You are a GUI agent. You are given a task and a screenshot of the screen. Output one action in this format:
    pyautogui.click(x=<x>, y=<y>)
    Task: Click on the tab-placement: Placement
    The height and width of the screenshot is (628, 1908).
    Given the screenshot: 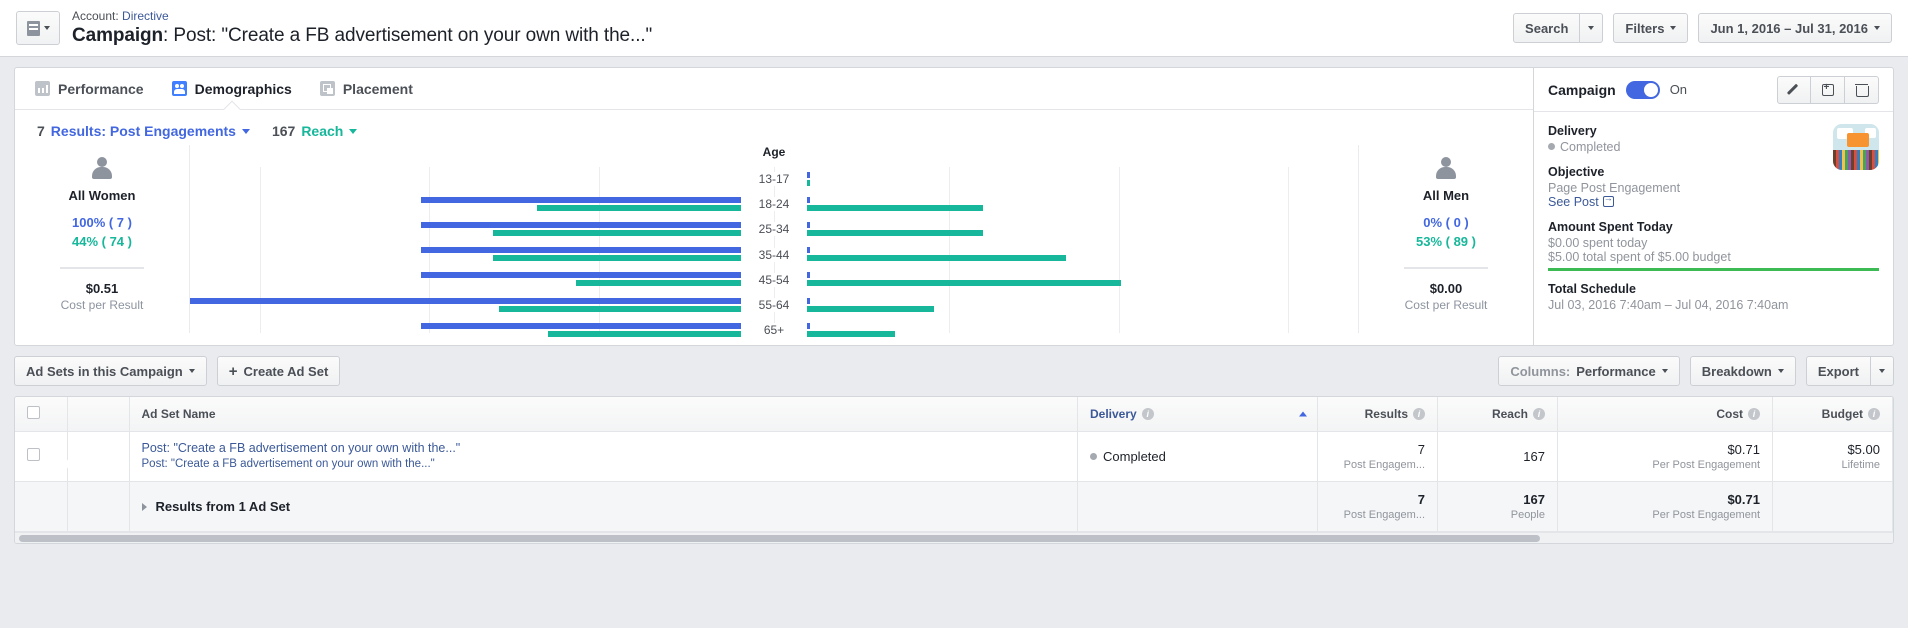 What is the action you would take?
    pyautogui.click(x=366, y=88)
    